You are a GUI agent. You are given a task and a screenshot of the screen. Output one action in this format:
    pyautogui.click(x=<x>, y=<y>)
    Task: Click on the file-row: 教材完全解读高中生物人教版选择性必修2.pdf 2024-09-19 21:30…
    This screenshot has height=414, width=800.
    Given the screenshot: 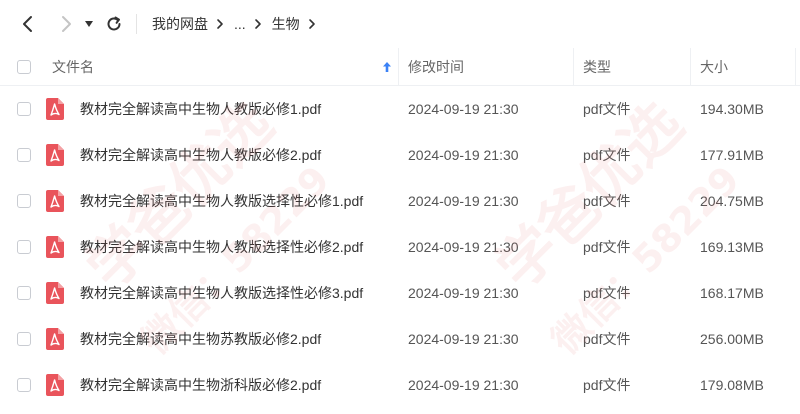 What is the action you would take?
    pyautogui.click(x=400, y=247)
    